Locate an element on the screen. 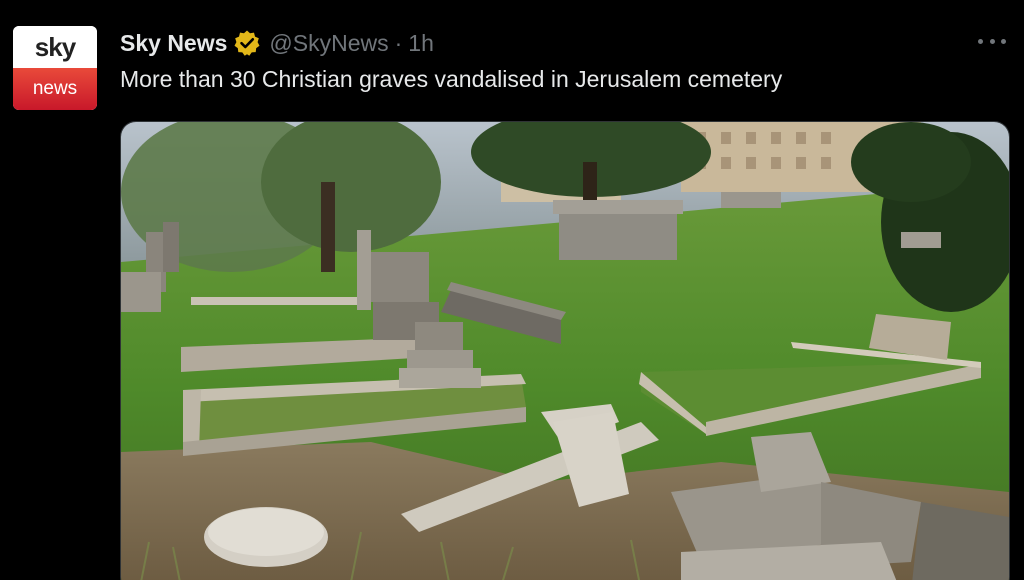 The width and height of the screenshot is (1024, 580). avatar: sky news is located at coordinates (55, 68).